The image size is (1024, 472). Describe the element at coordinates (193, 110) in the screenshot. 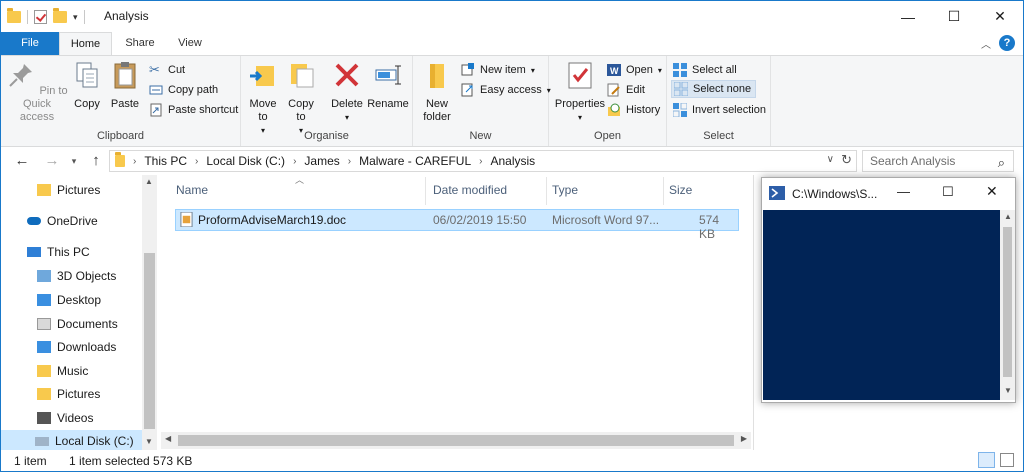

I see `paste-shortcut-button: Paste shortcut` at that location.